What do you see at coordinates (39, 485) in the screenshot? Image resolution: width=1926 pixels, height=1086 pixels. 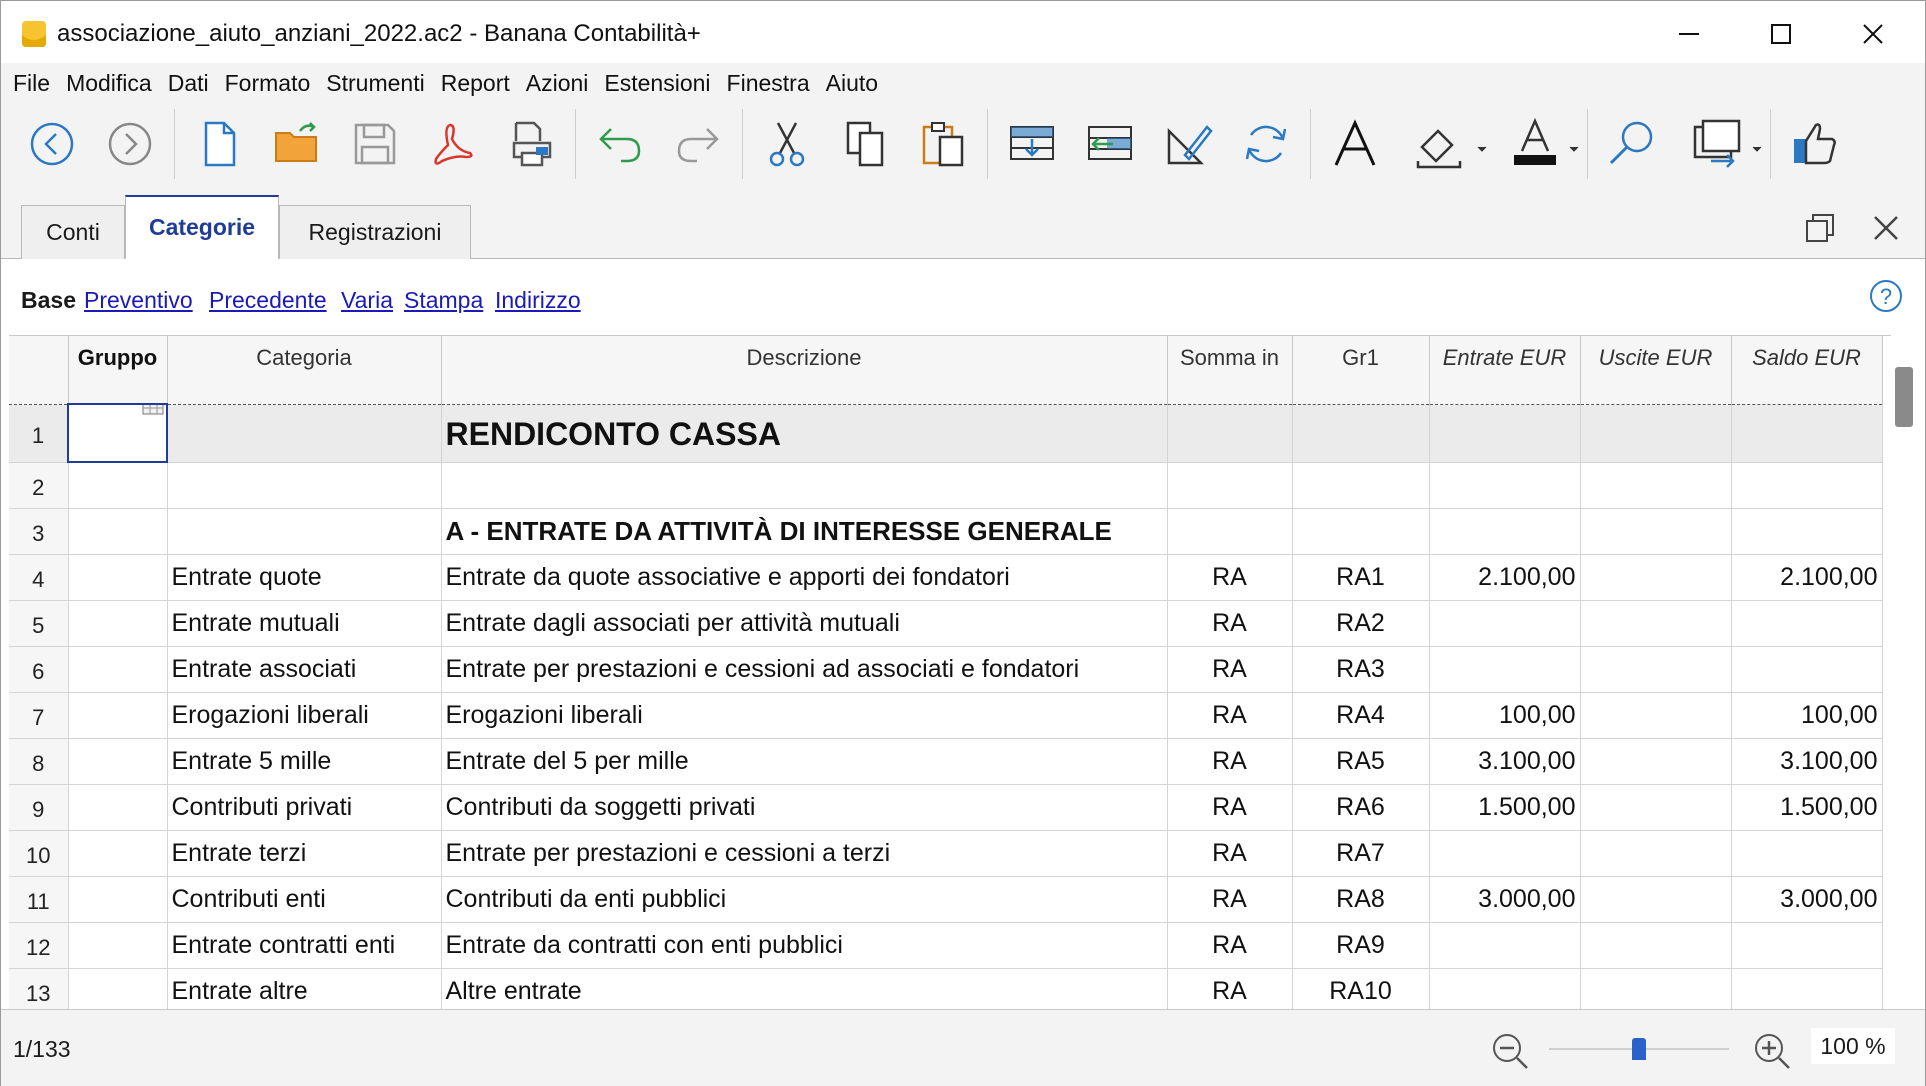 I see `row-number: 2` at bounding box center [39, 485].